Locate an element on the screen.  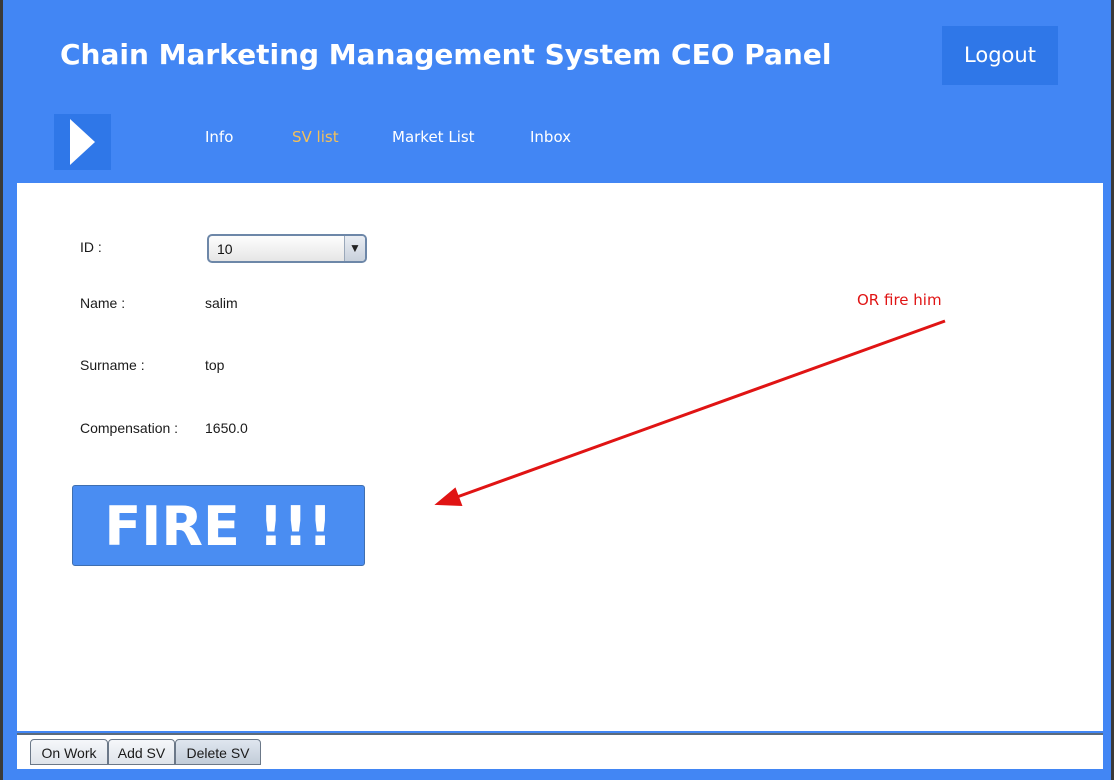
bottom-tab-strip: On Work Add SV Delete SV is located at coordinates (560, 751).